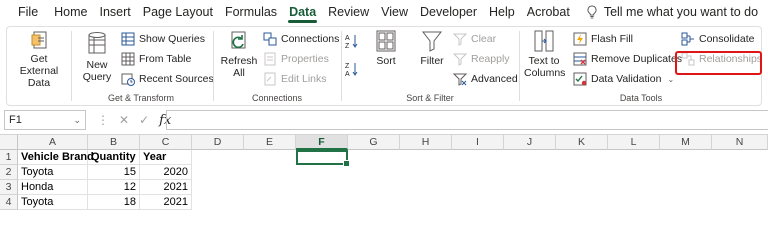 The height and width of the screenshot is (240, 768). I want to click on cell-c3: 2021, so click(166, 187).